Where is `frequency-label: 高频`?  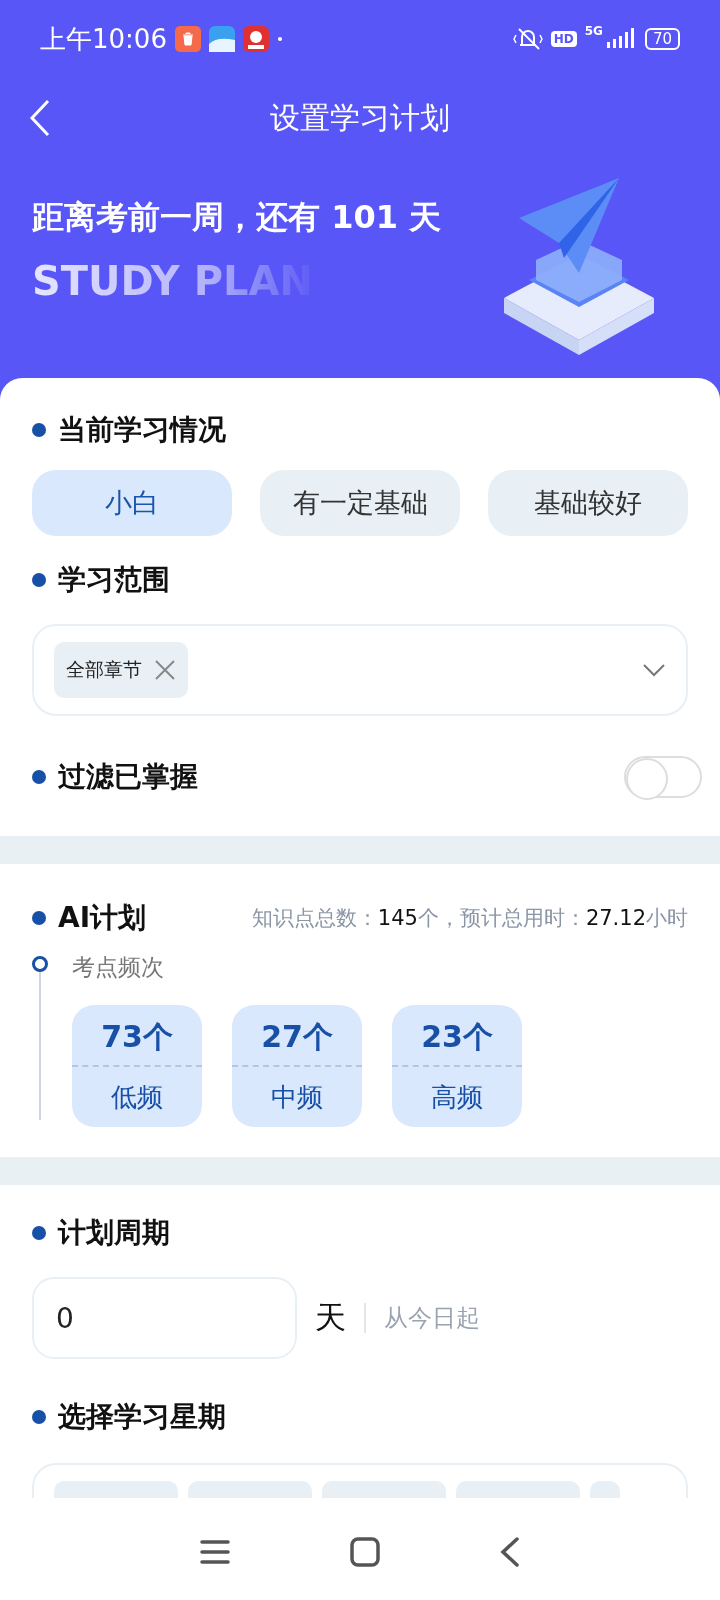 frequency-label: 高频 is located at coordinates (457, 1097).